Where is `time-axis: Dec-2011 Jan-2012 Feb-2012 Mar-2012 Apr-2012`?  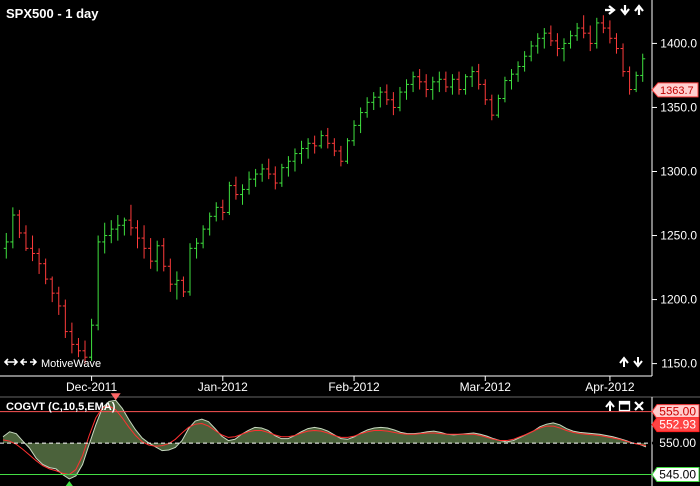
time-axis: Dec-2011 Jan-2012 Feb-2012 Mar-2012 Apr-2012 is located at coordinates (350, 385).